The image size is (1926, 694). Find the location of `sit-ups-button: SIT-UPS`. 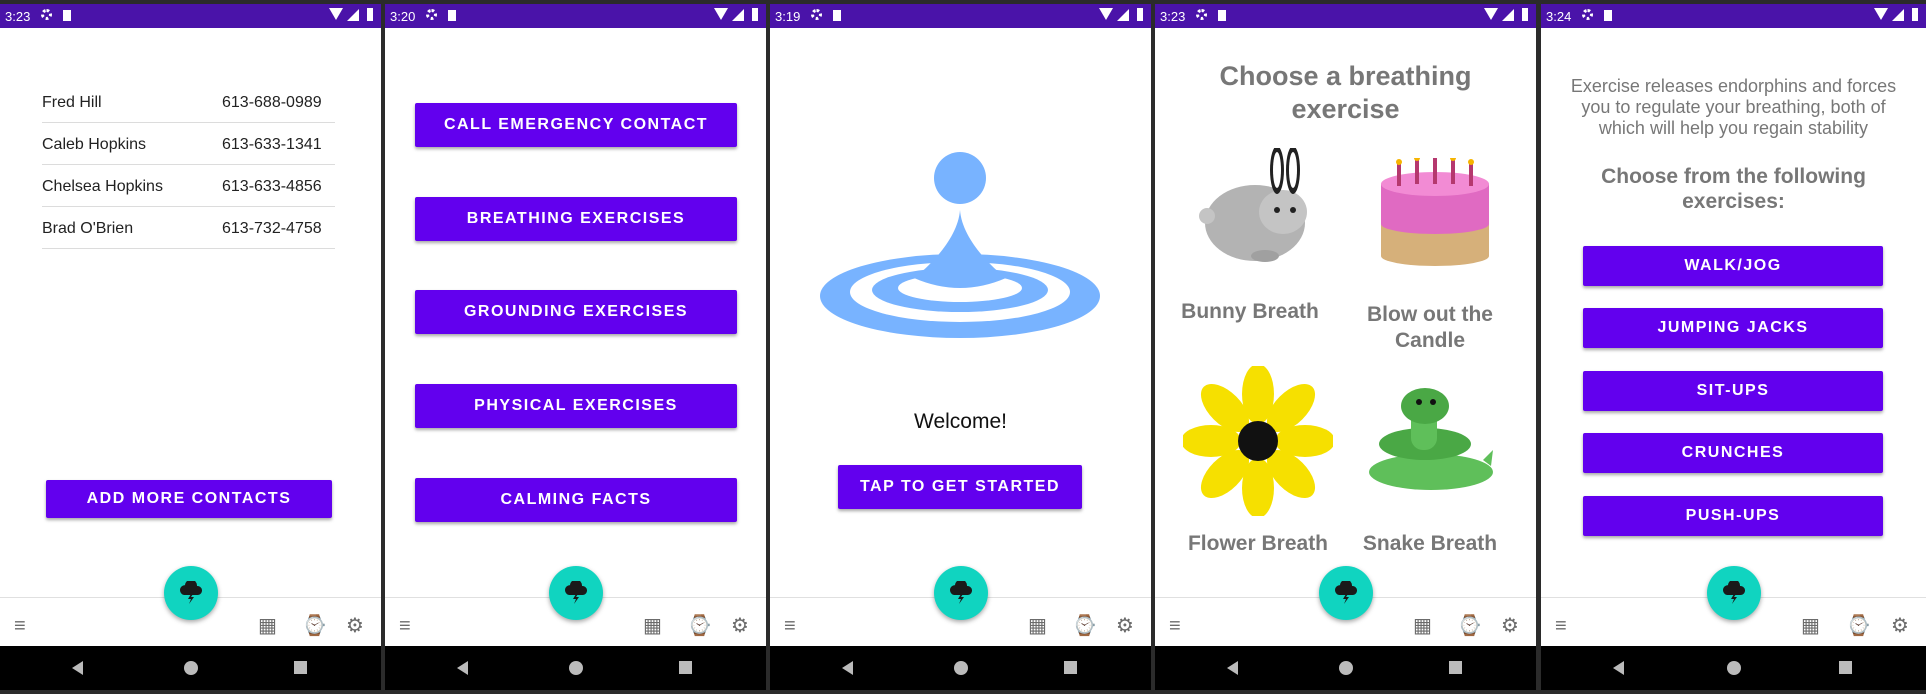

sit-ups-button: SIT-UPS is located at coordinates (1733, 391).